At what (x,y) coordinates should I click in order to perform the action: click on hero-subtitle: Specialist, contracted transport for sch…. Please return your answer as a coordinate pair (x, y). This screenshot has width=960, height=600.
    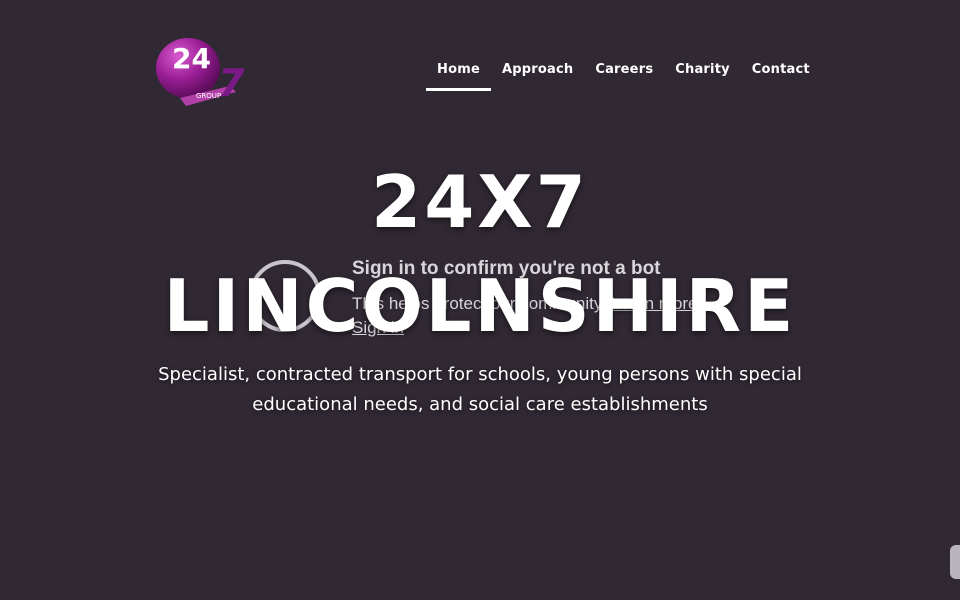
    Looking at the image, I should click on (480, 389).